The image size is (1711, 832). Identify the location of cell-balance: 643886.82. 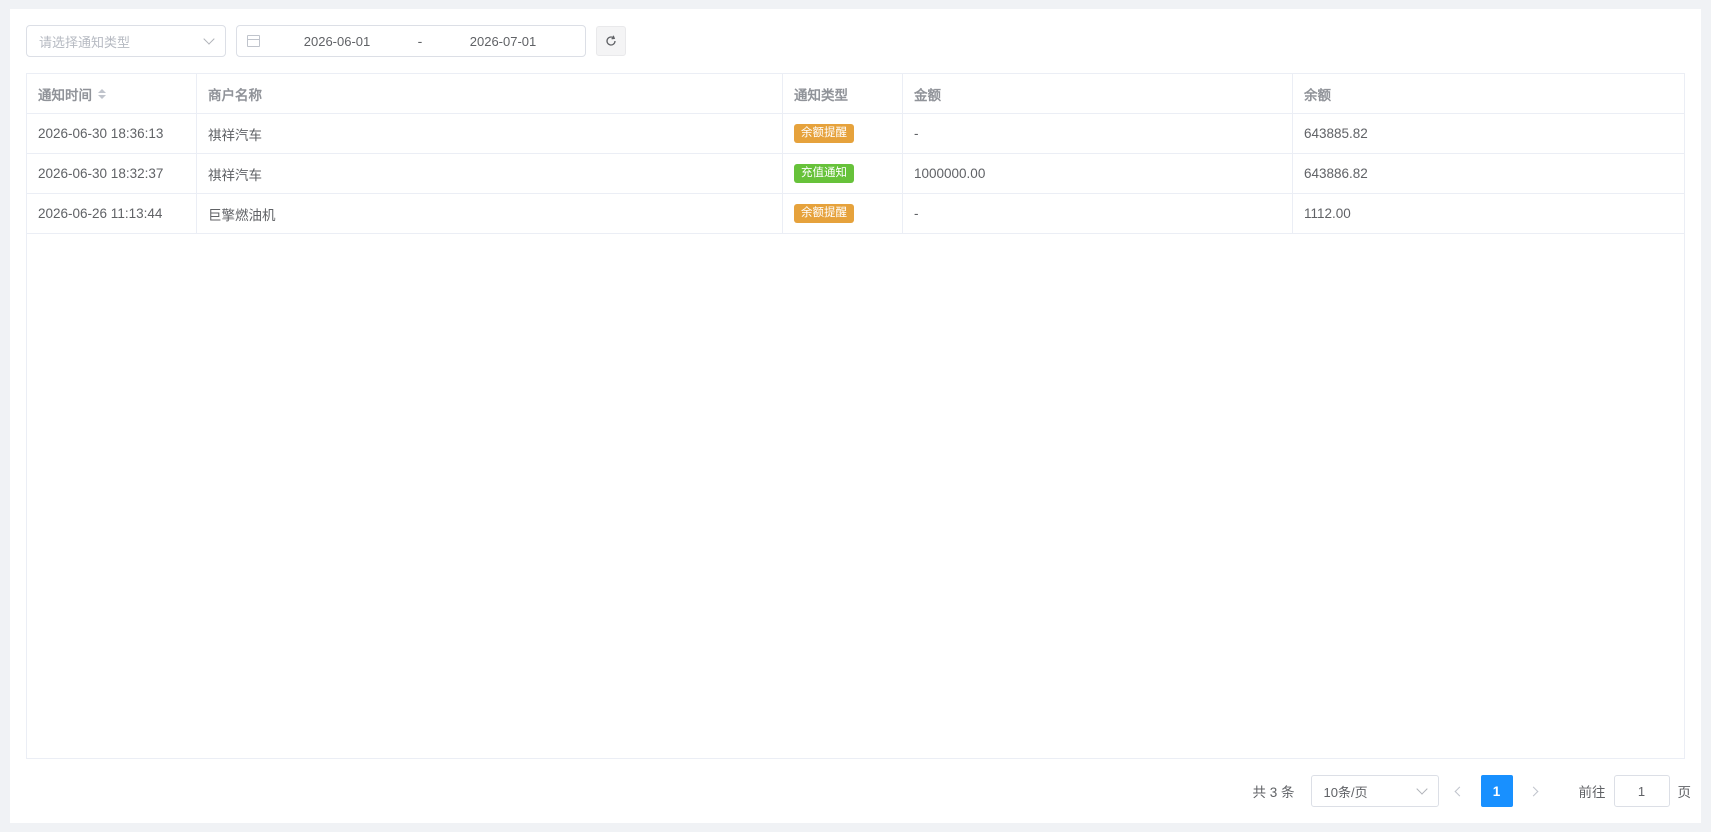
(1336, 173).